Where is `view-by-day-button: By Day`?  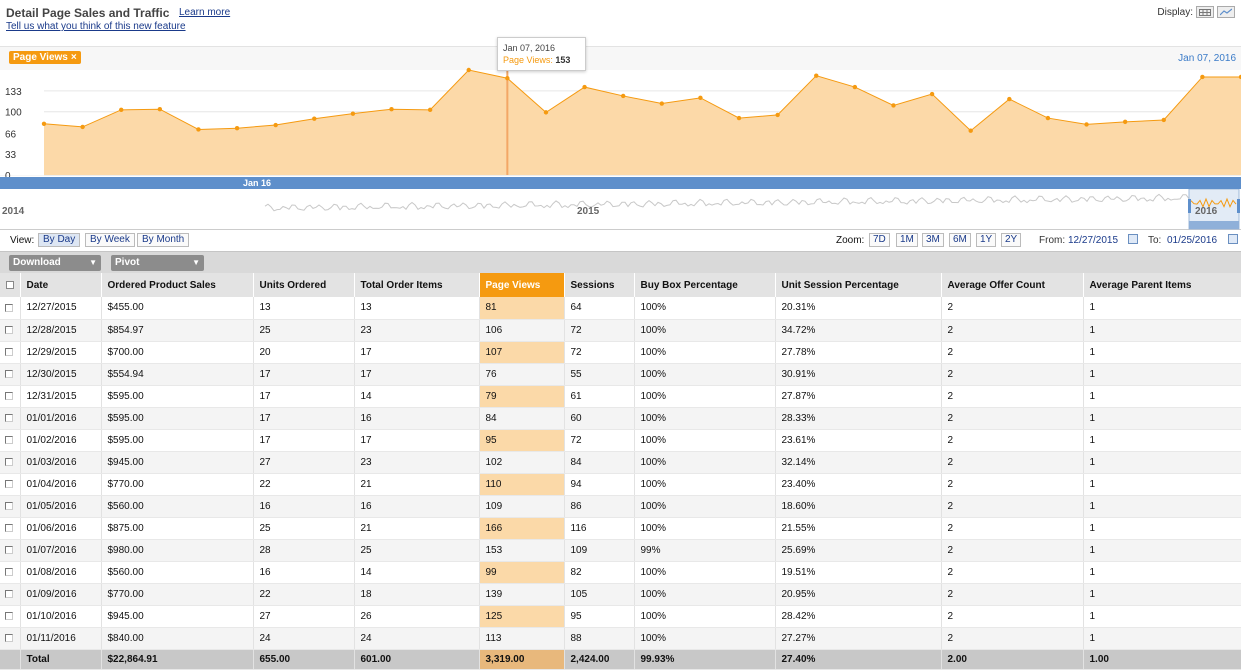 view-by-day-button: By Day is located at coordinates (59, 240).